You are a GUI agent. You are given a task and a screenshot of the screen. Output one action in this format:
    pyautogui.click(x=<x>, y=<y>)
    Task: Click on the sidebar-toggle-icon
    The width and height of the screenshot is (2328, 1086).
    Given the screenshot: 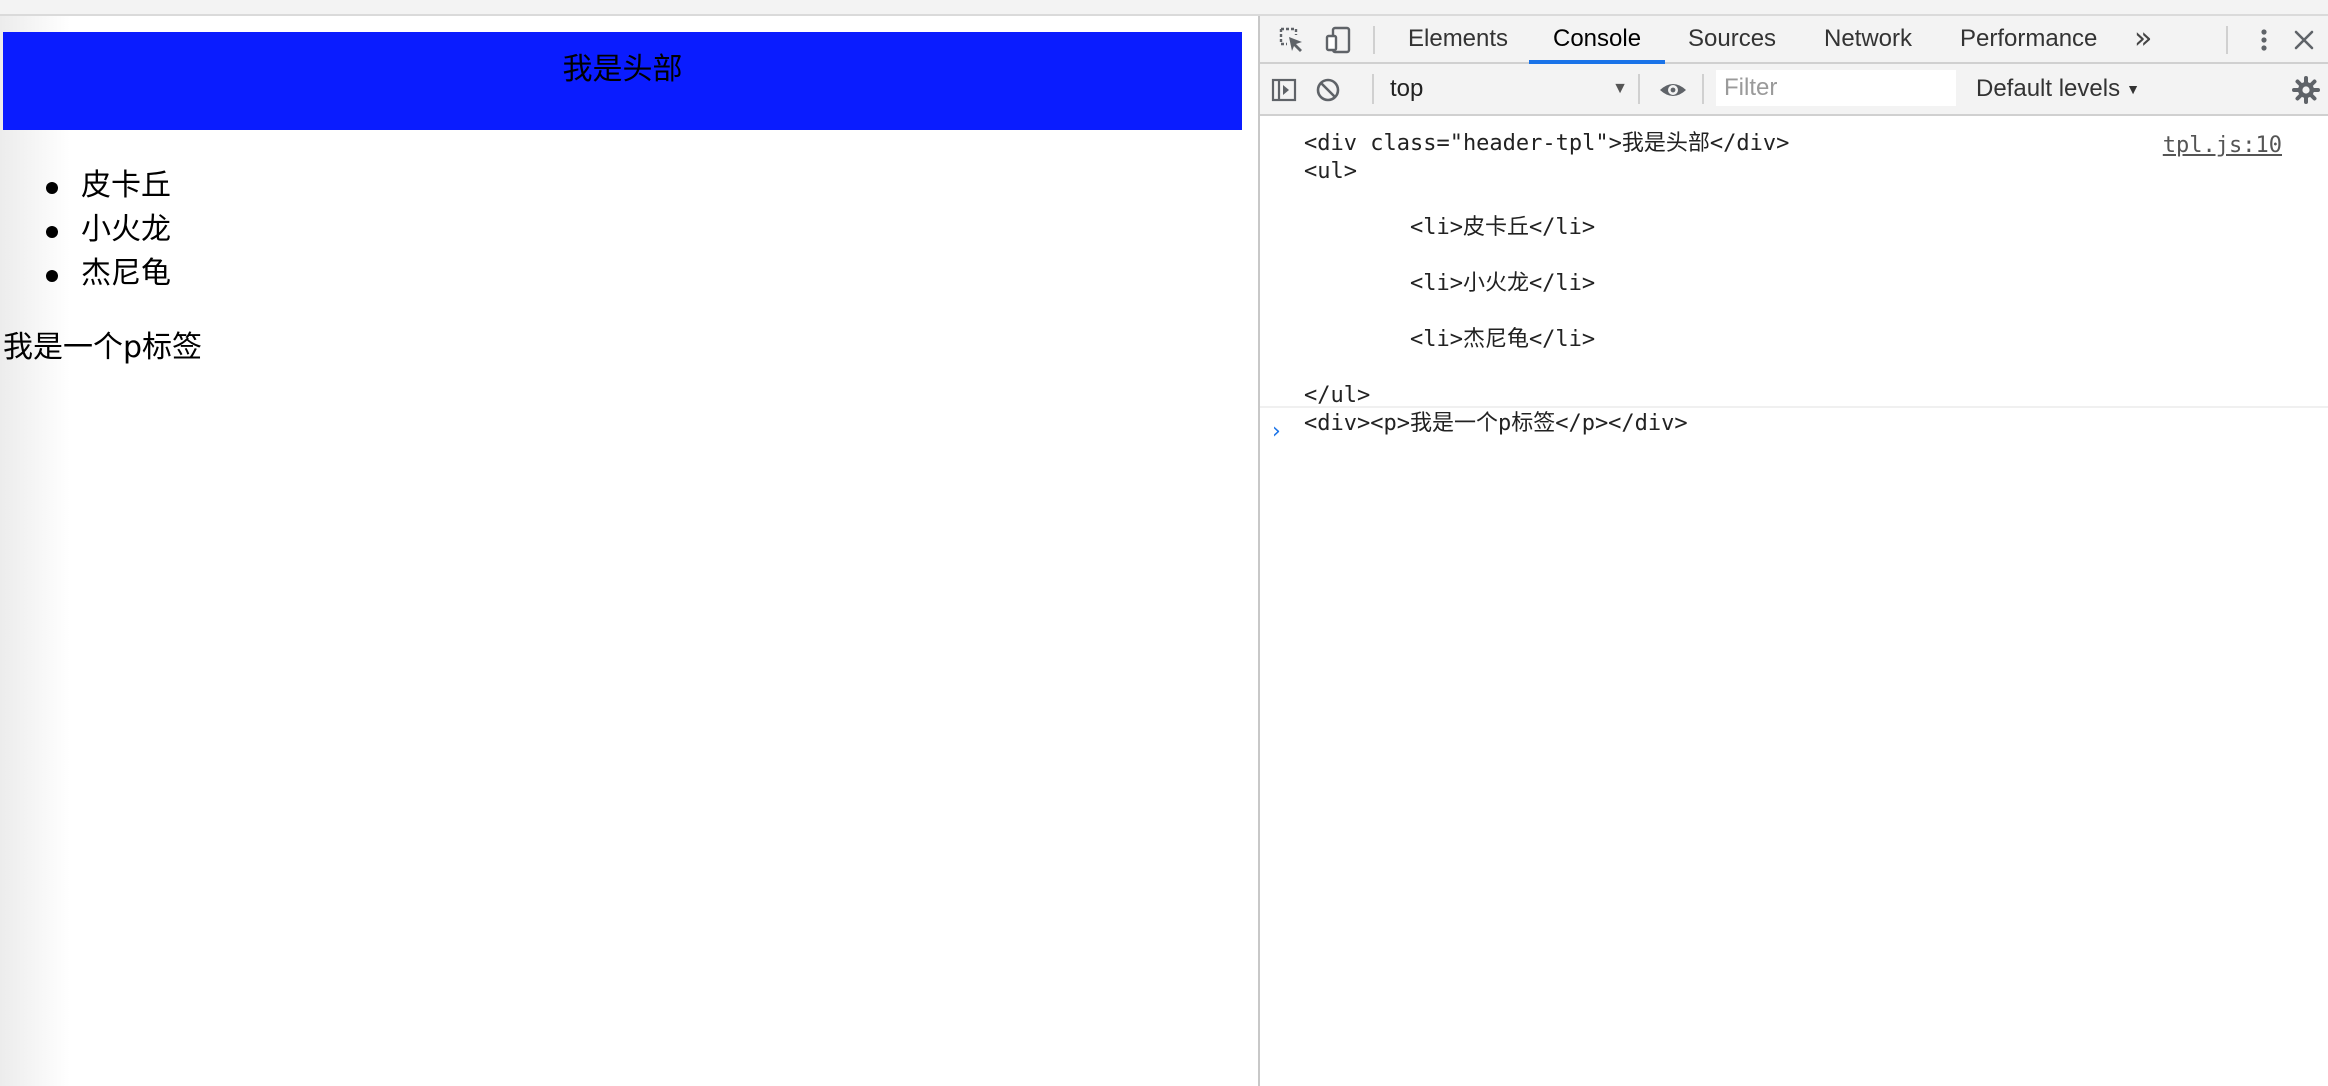 What is the action you would take?
    pyautogui.click(x=1284, y=90)
    